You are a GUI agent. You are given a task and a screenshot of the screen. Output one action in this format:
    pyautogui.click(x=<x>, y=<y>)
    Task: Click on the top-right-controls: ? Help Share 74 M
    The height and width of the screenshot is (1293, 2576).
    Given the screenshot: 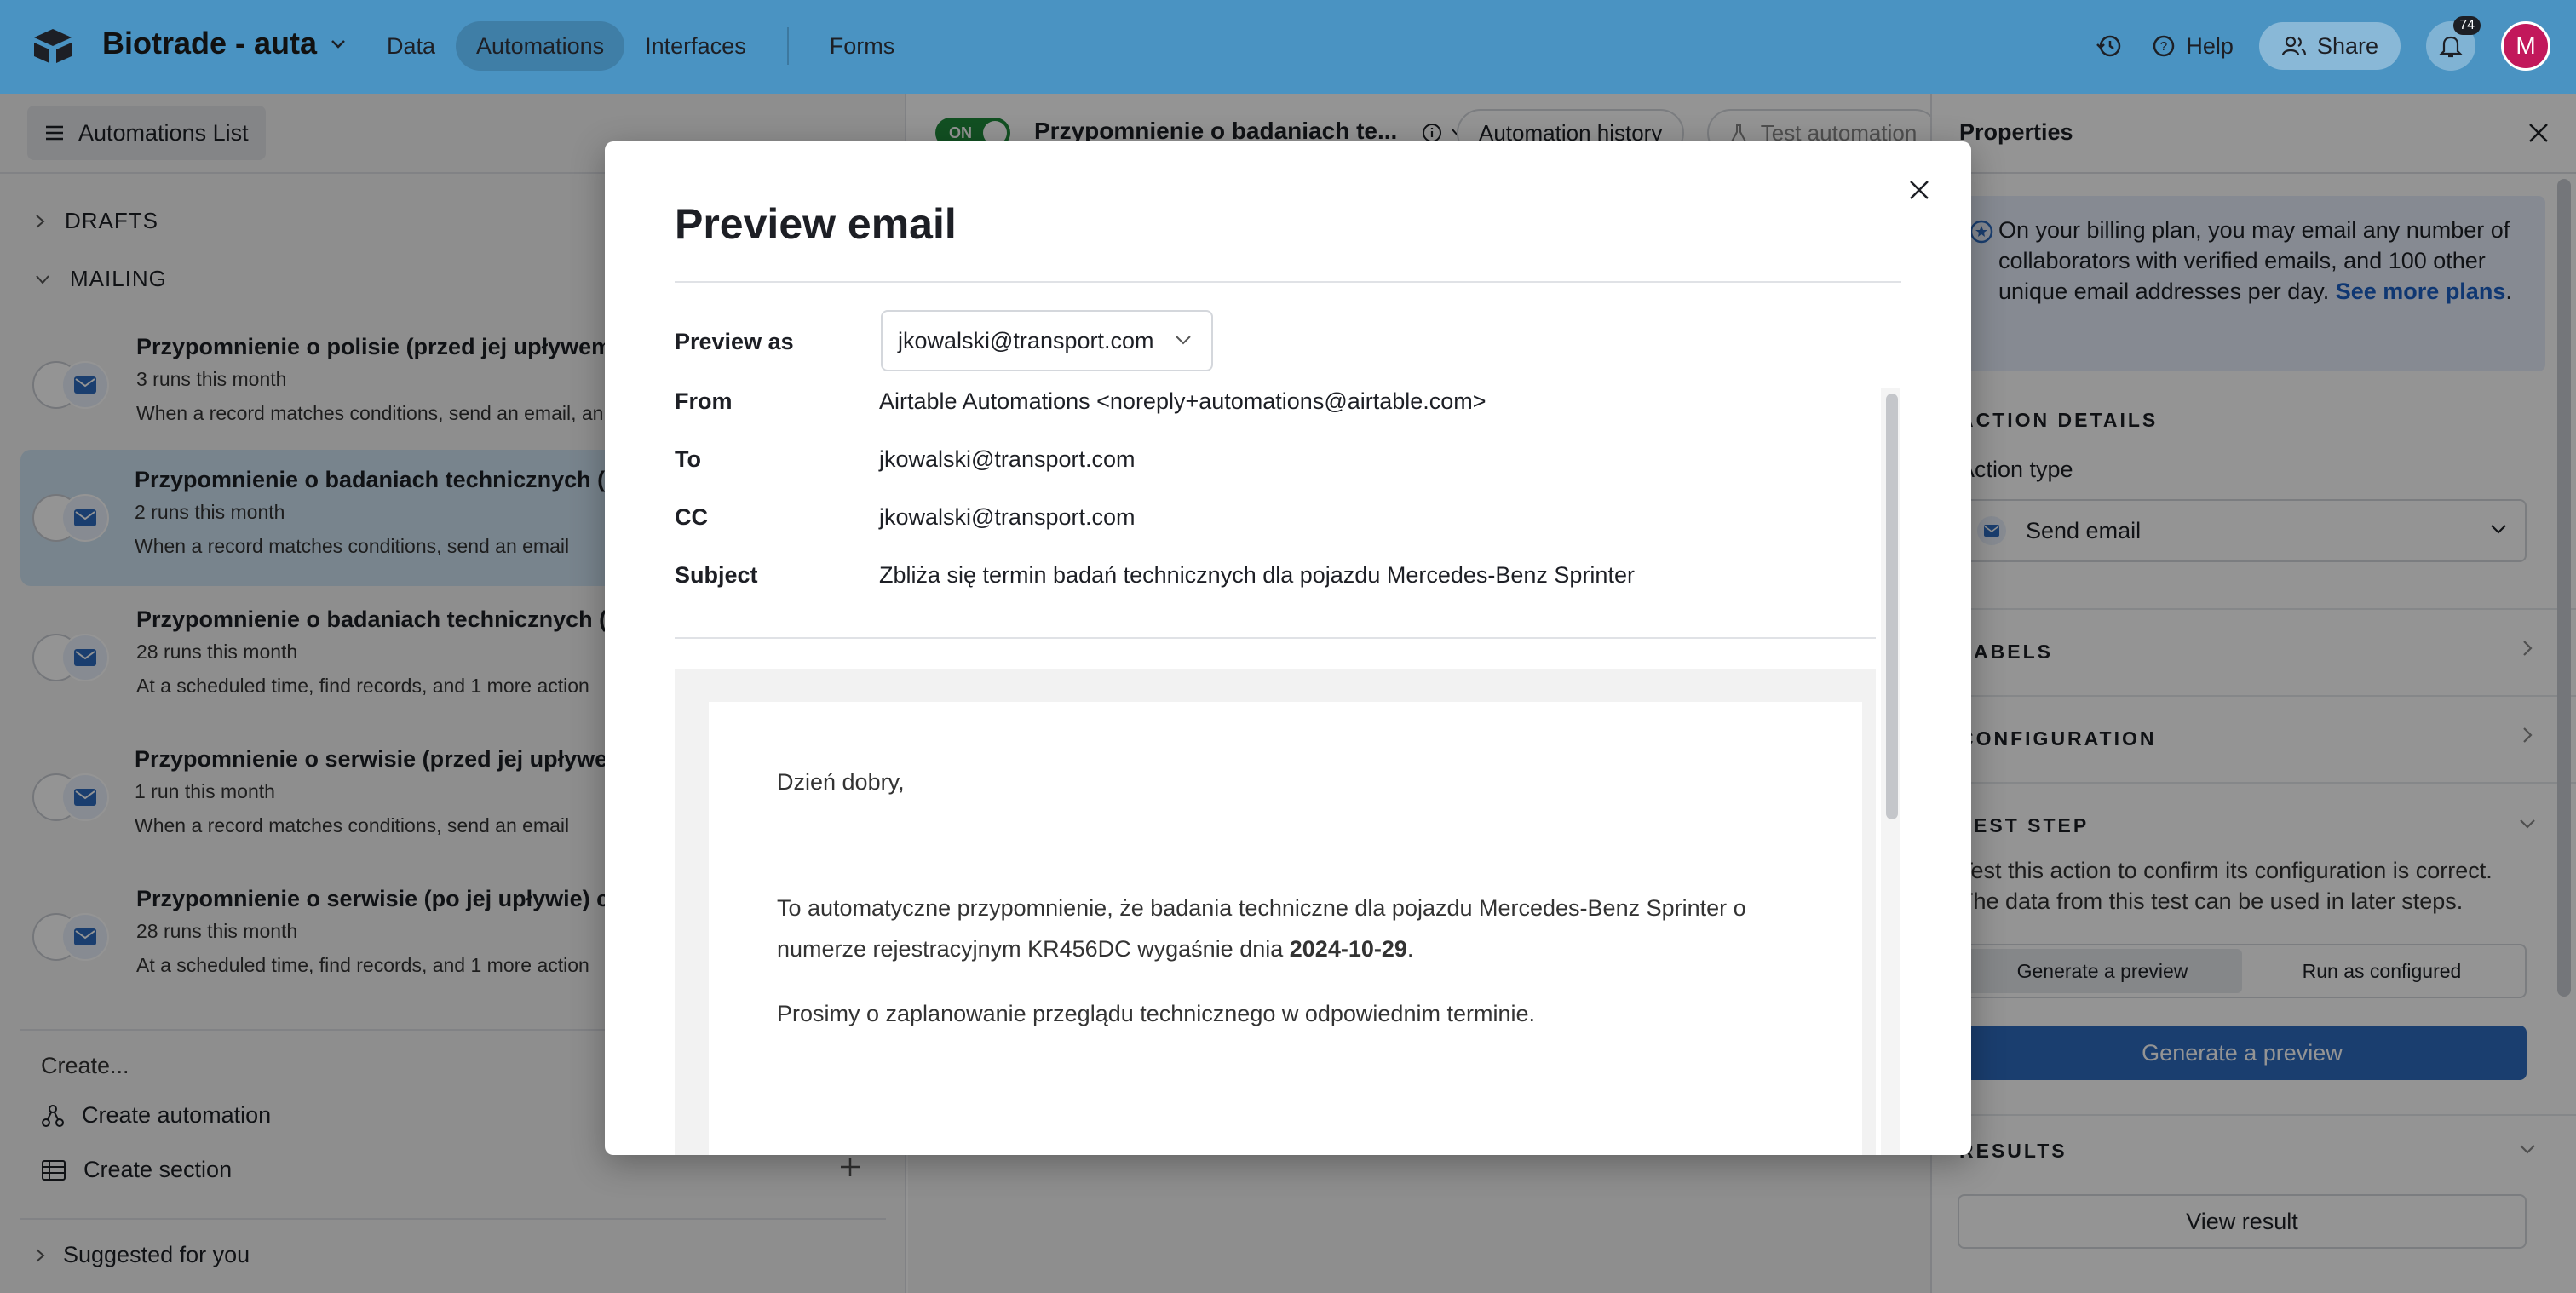 What is the action you would take?
    pyautogui.click(x=2321, y=44)
    